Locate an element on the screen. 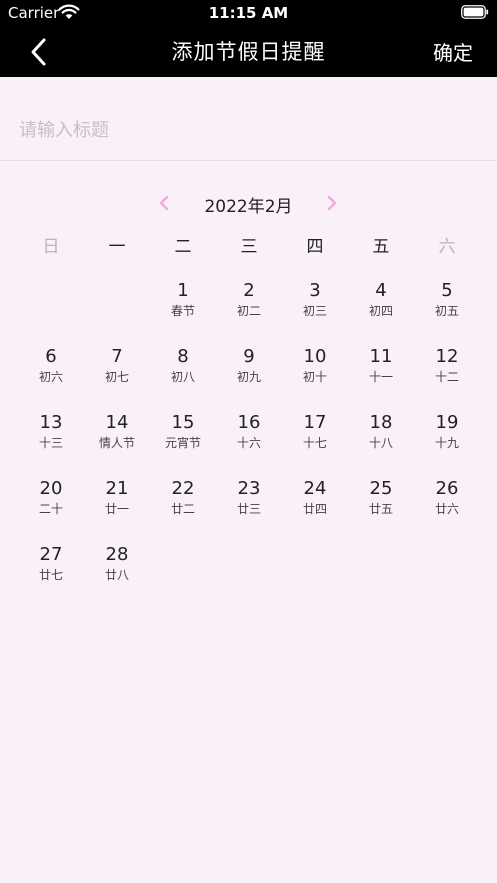  calendar-day-cell: 16 十六 is located at coordinates (249, 440).